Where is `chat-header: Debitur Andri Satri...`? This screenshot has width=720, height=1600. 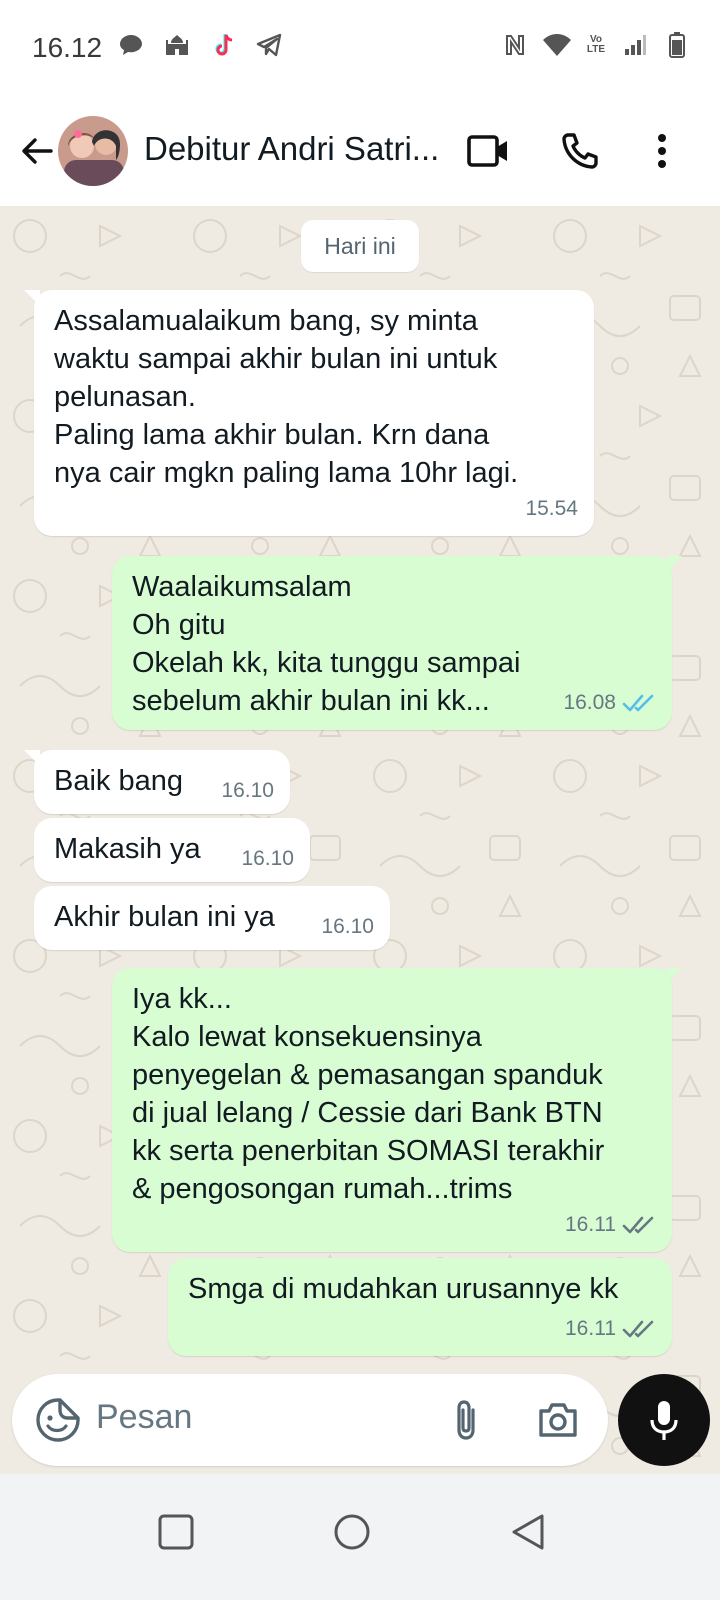
chat-header: Debitur Andri Satri... is located at coordinates (360, 151).